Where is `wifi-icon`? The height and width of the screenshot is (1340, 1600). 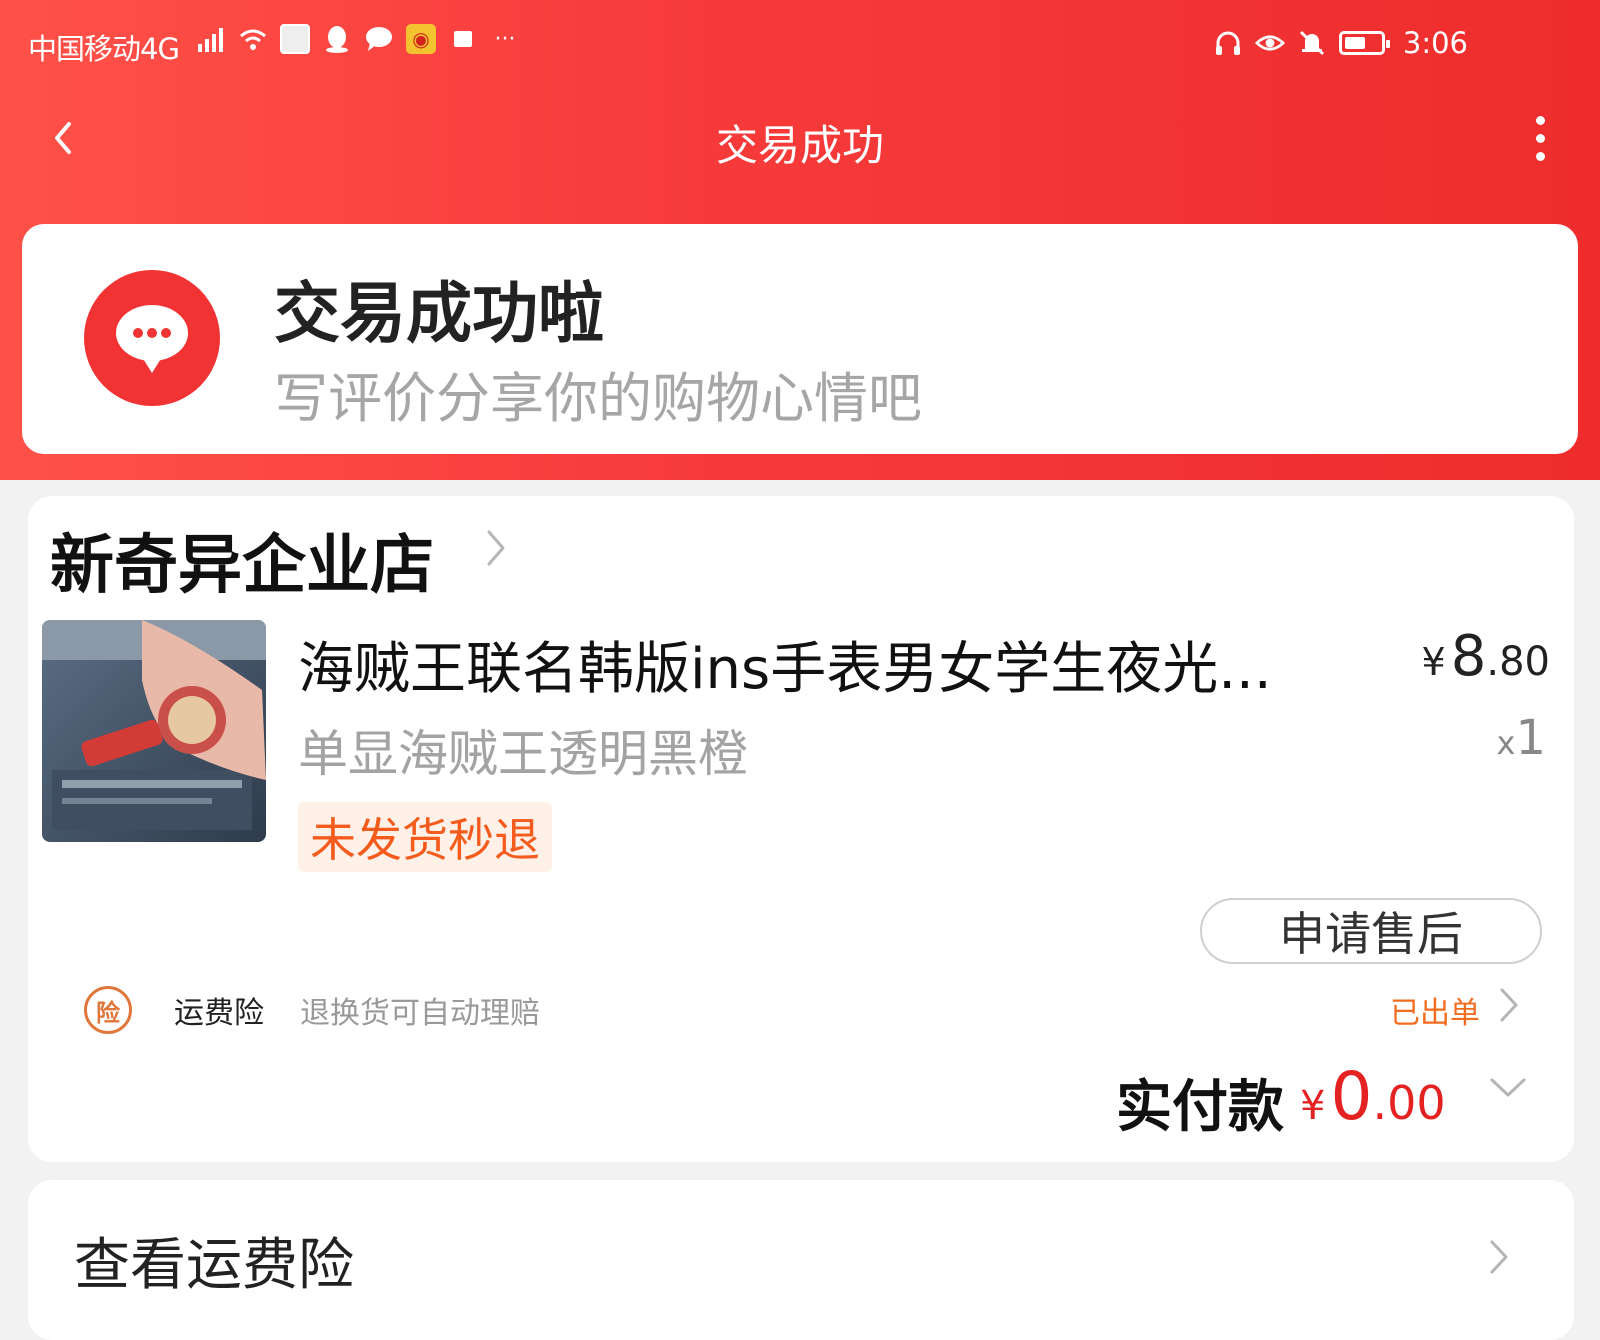
wifi-icon is located at coordinates (253, 39).